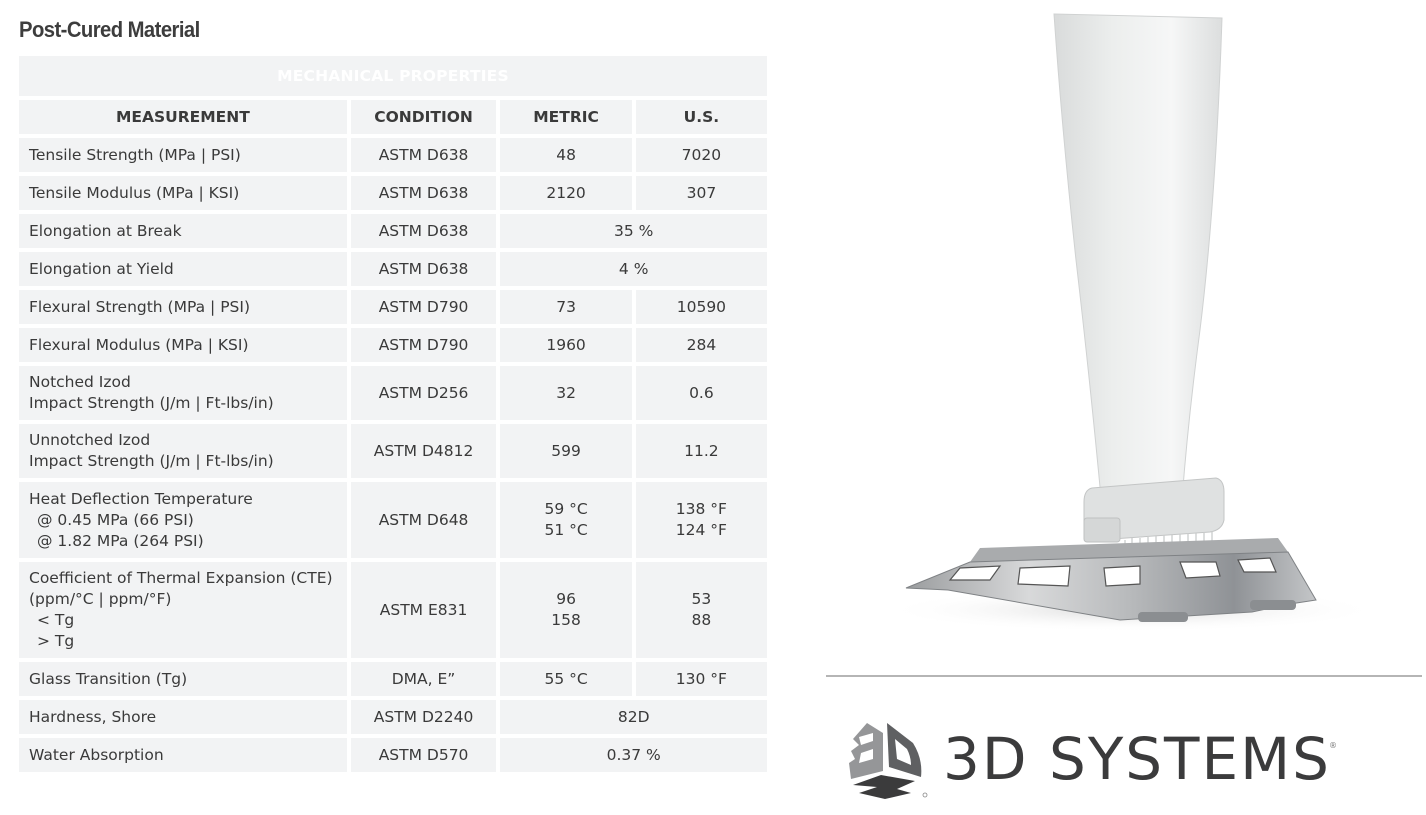 This screenshot has width=1426, height=815. I want to click on measurement-line: (ppm/°C | ppm/°F), so click(100, 599).